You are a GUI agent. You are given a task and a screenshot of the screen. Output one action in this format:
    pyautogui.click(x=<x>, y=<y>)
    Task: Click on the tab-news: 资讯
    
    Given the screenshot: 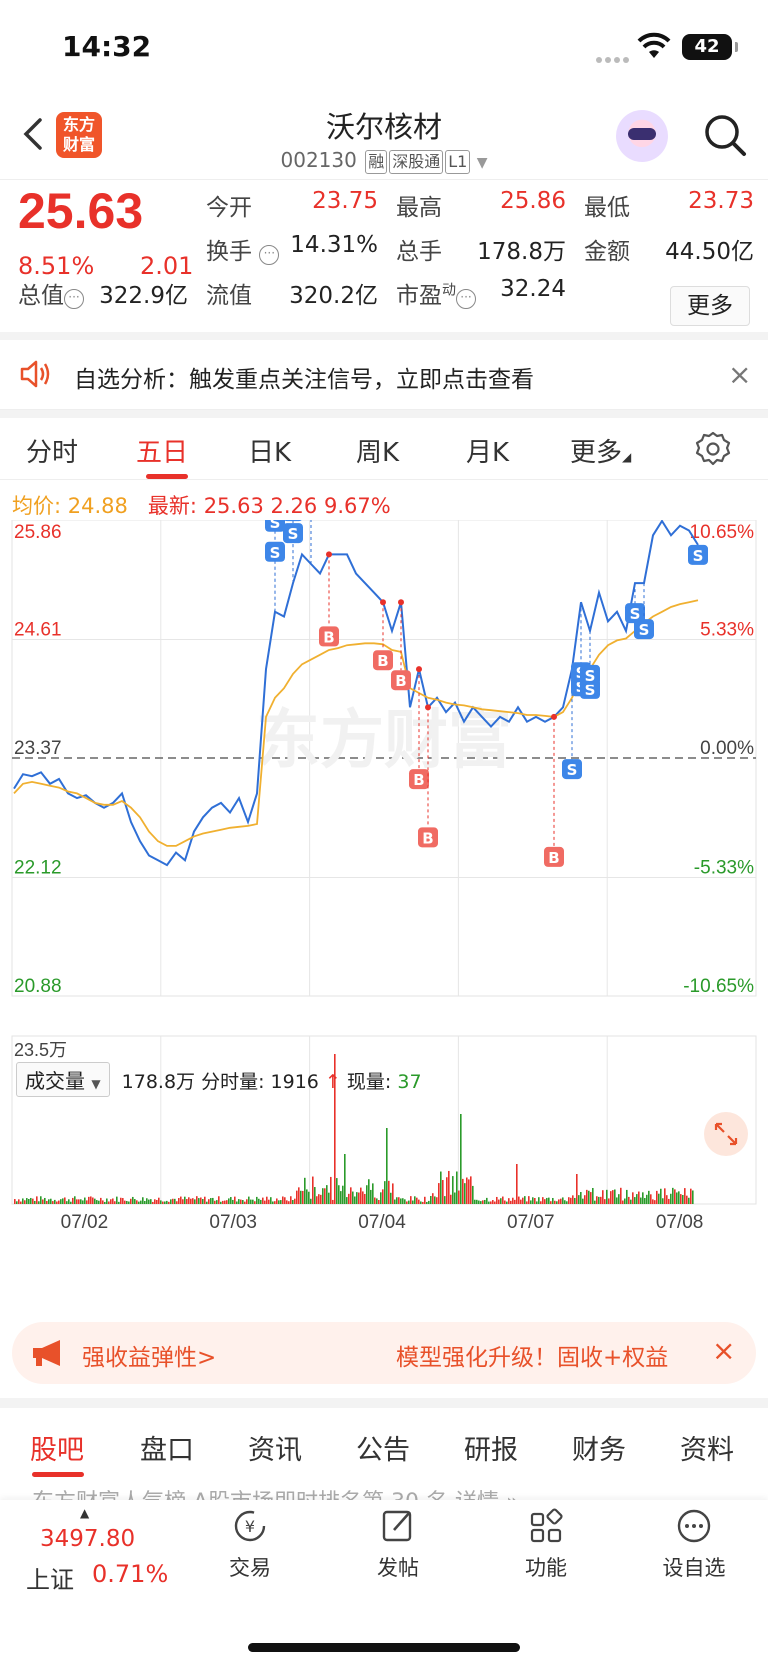 What is the action you would take?
    pyautogui.click(x=275, y=1447)
    